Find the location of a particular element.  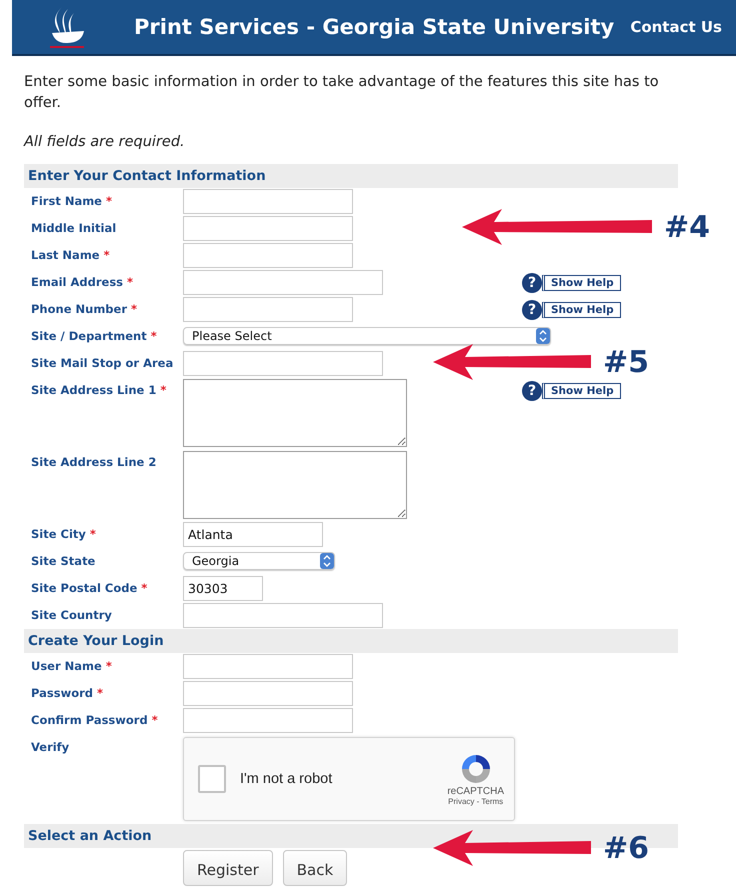

field-label: Phone Number * is located at coordinates (84, 308).